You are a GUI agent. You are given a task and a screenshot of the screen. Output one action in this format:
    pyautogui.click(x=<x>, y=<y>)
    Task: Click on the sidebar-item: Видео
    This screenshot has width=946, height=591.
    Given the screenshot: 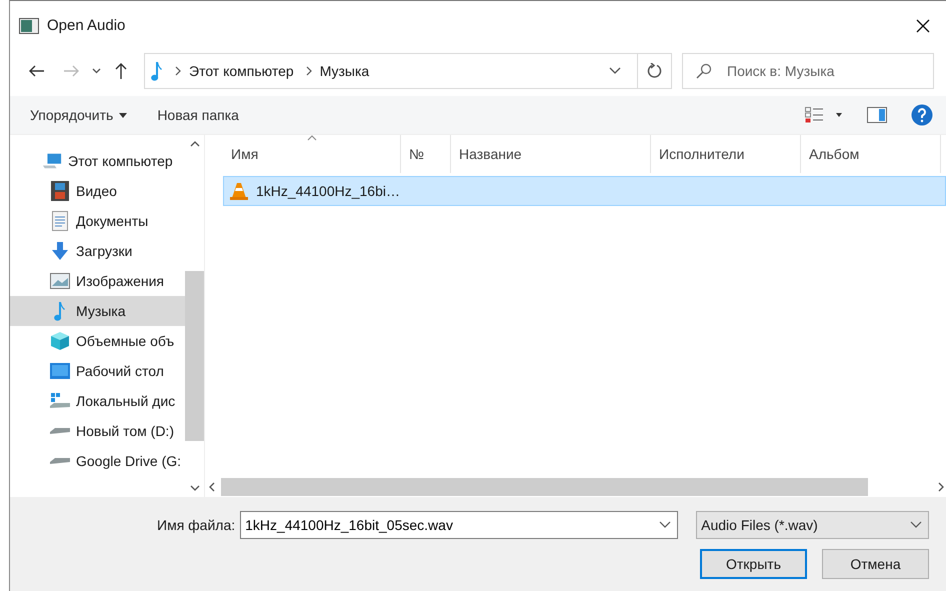 What is the action you would take?
    pyautogui.click(x=97, y=191)
    